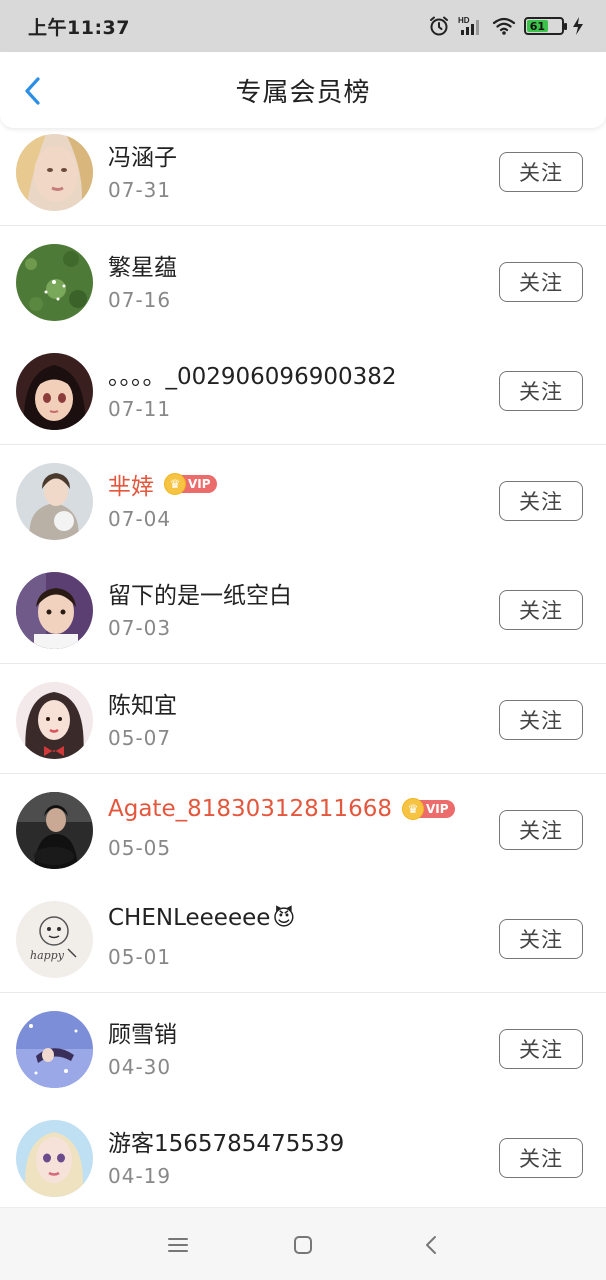 The image size is (606, 1280). Describe the element at coordinates (200, 596) in the screenshot. I see `member-name-text: 留下的是一纸空白` at that location.